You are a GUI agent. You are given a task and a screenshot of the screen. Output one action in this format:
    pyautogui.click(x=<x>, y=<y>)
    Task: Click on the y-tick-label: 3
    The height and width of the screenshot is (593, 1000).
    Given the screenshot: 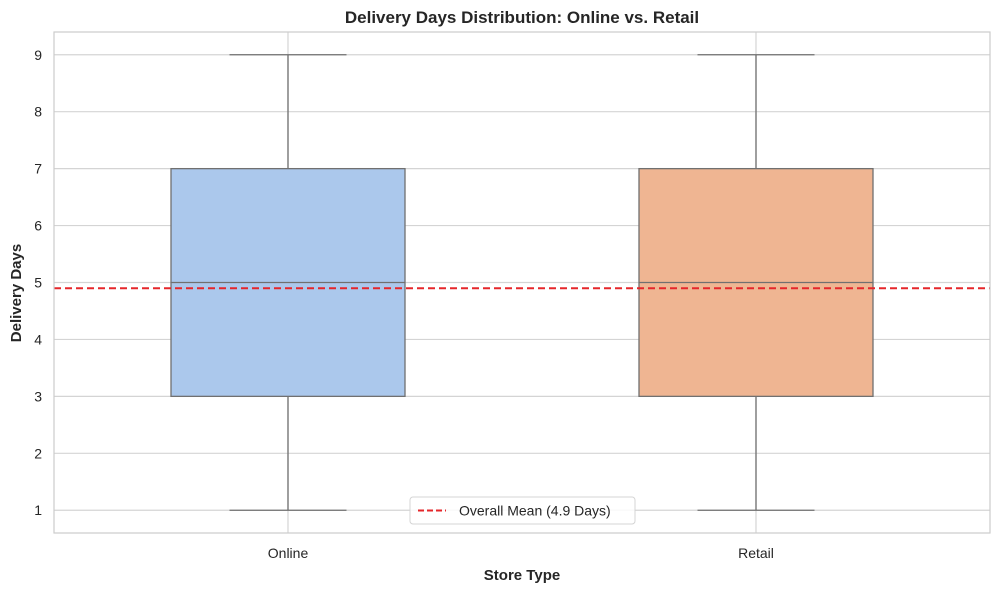 What is the action you would take?
    pyautogui.click(x=38, y=396)
    